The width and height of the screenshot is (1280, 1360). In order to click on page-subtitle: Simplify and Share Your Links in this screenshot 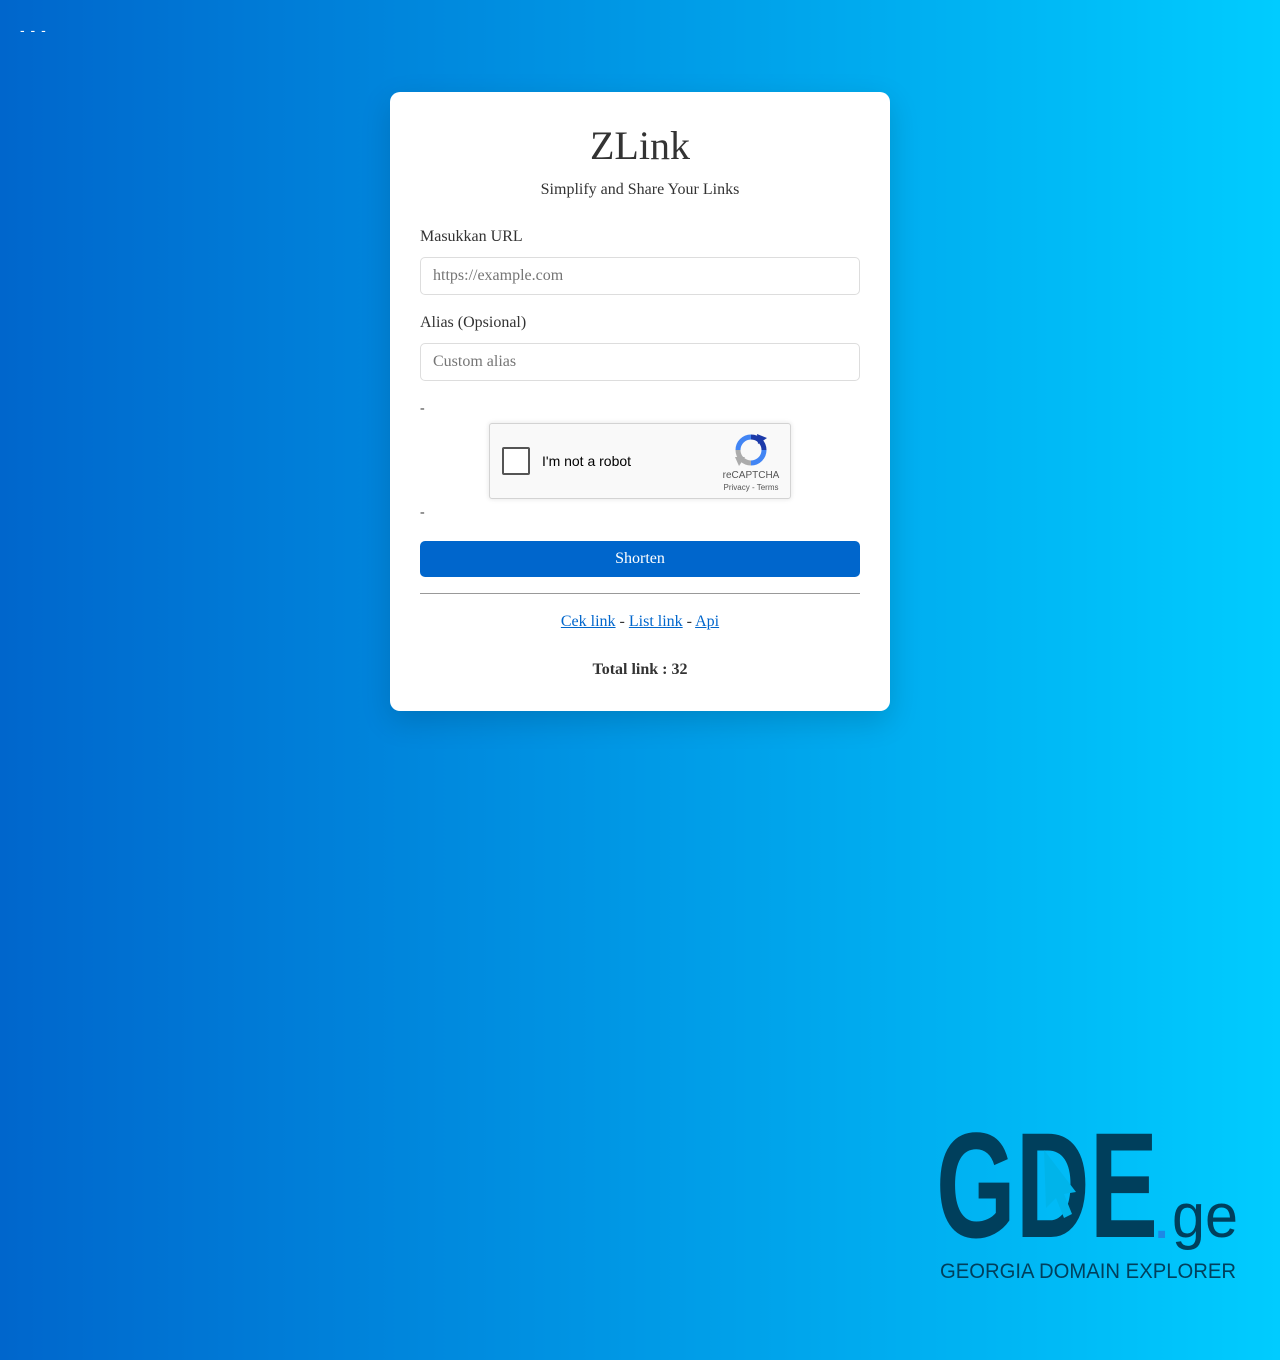, I will do `click(640, 189)`.